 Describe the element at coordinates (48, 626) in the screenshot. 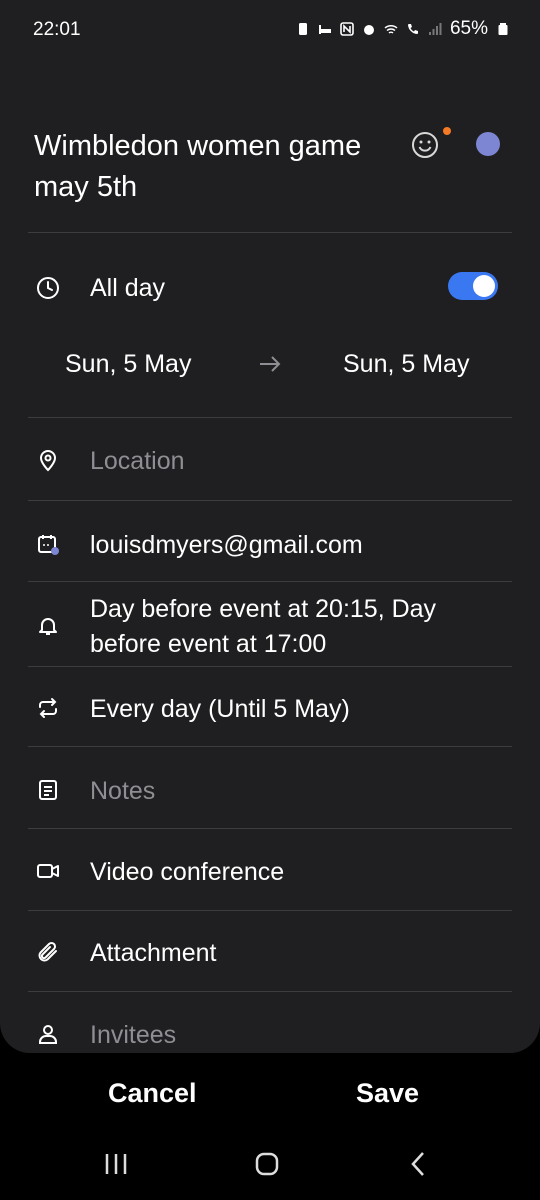

I see `bell-icon` at that location.